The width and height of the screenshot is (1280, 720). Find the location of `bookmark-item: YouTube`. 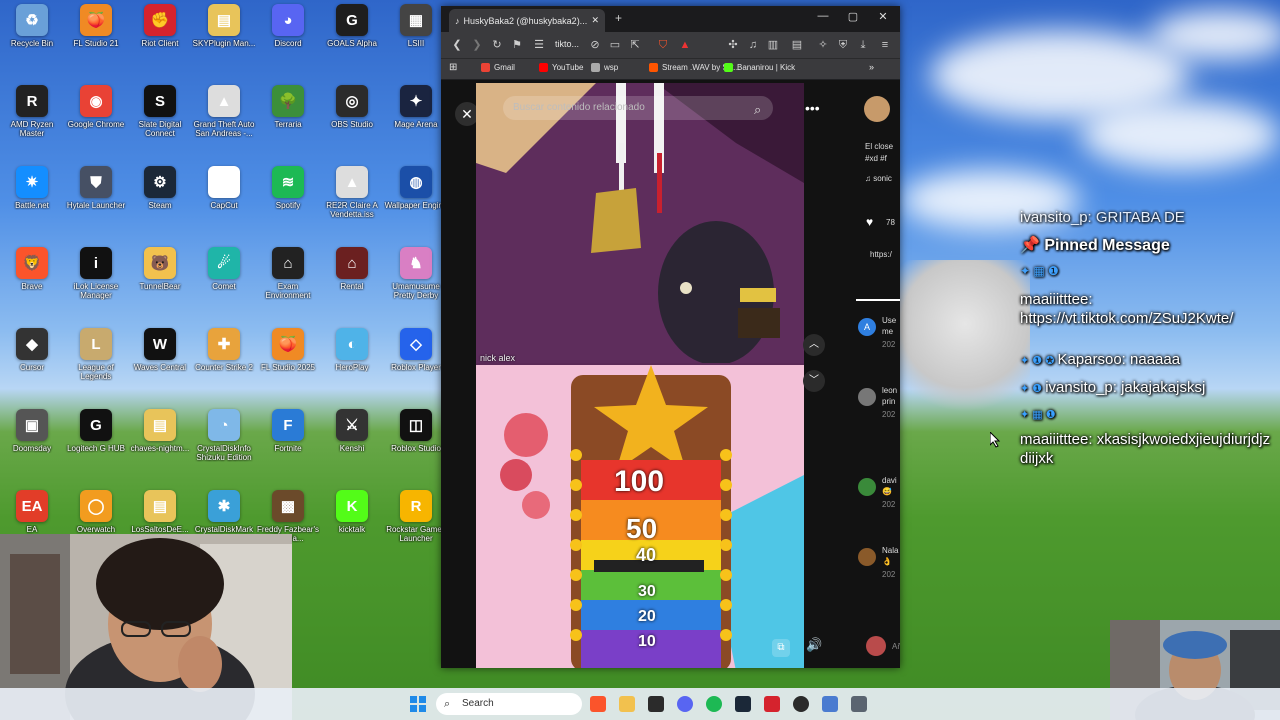

bookmark-item: YouTube is located at coordinates (561, 67).